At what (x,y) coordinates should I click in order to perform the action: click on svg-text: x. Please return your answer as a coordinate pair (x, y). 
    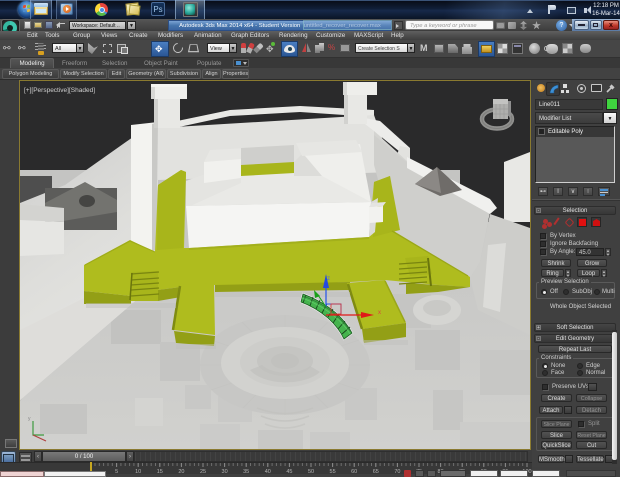
    Looking at the image, I should click on (379, 313).